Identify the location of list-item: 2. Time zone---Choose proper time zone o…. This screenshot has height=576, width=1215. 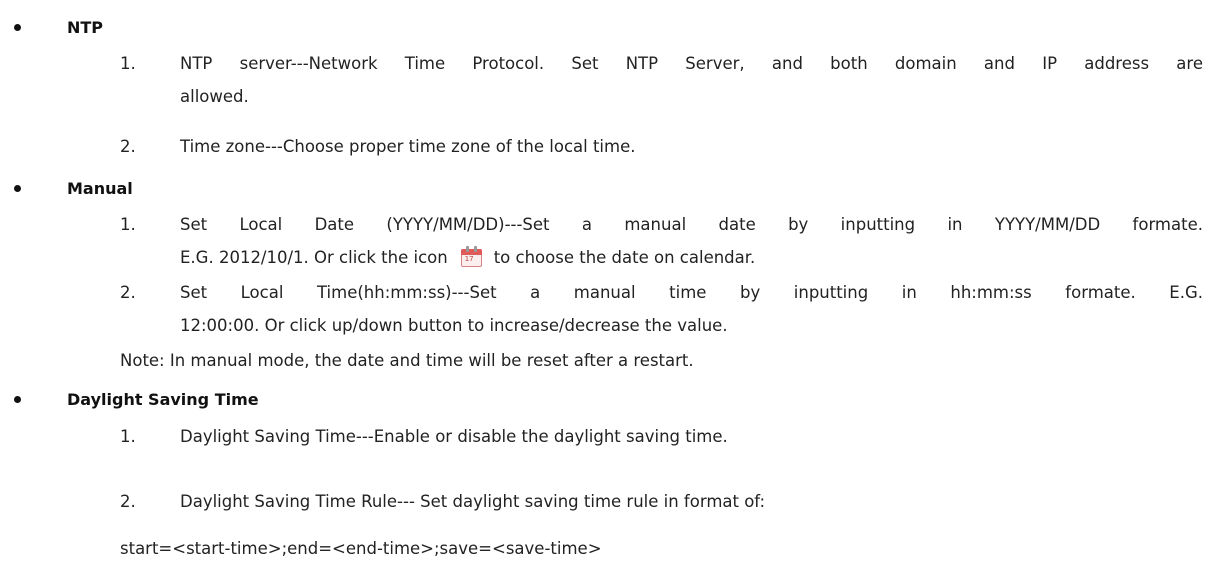
(607, 146).